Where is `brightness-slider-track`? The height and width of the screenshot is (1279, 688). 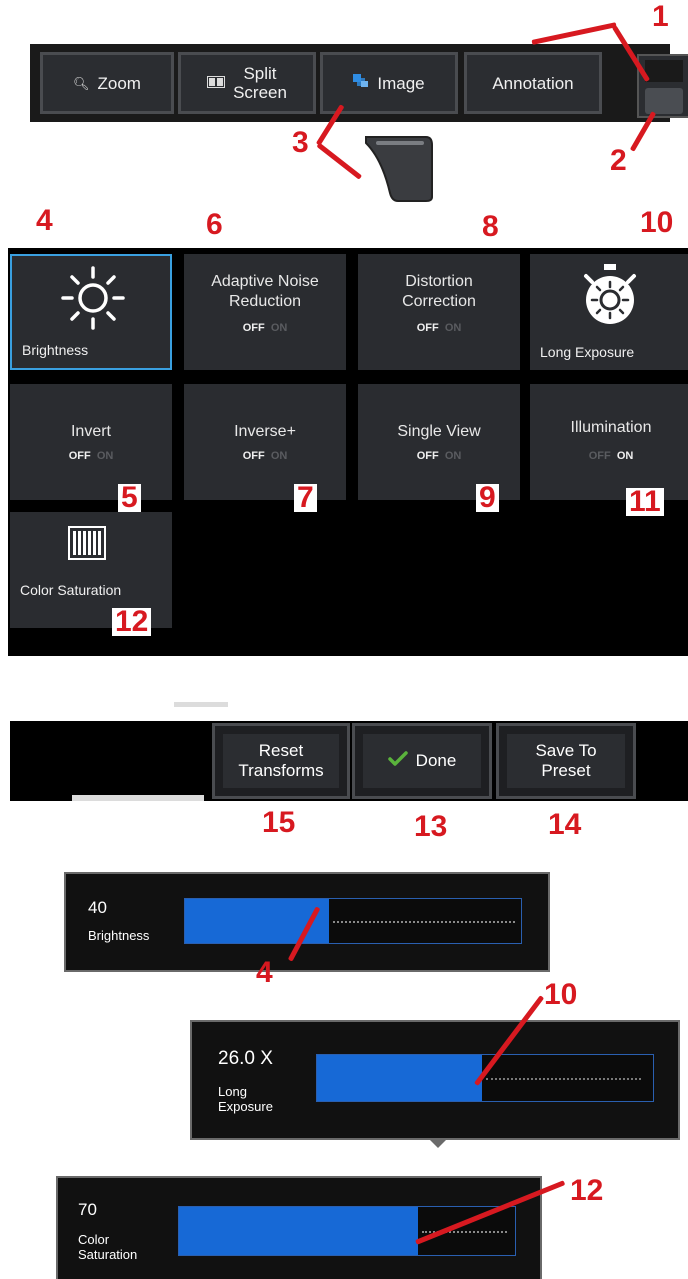 brightness-slider-track is located at coordinates (353, 921).